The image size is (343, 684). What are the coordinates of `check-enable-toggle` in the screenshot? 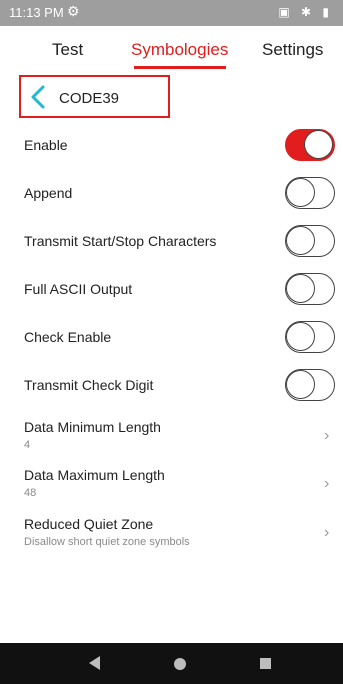 It's located at (310, 337).